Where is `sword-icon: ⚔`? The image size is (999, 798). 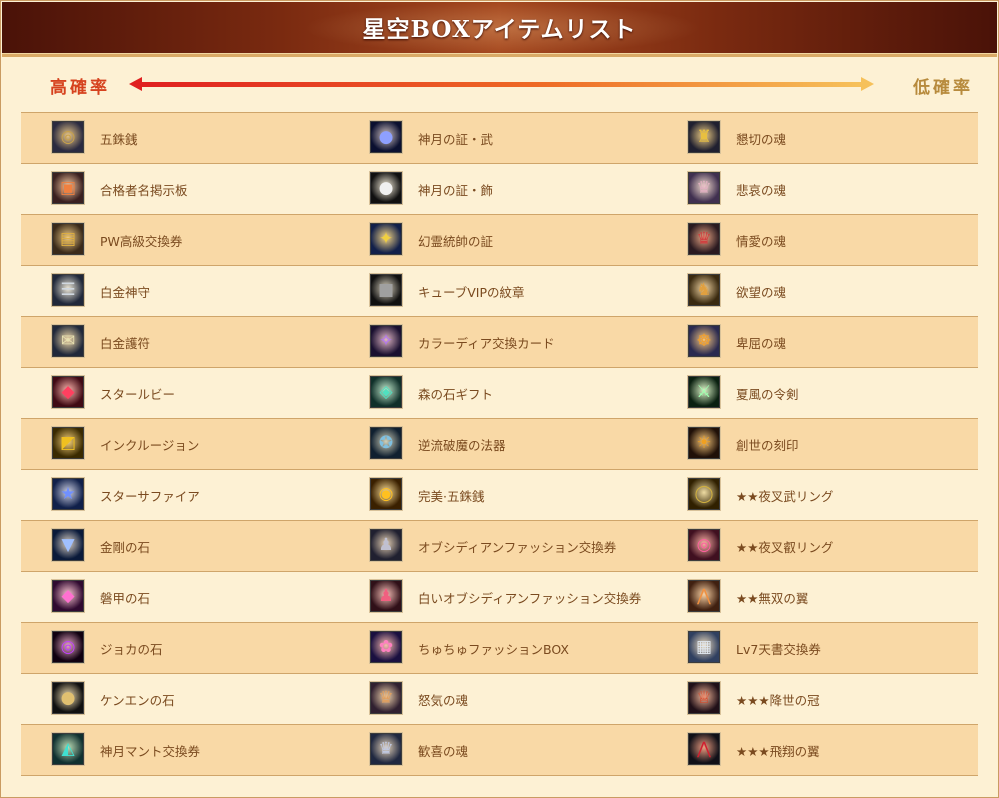 sword-icon: ⚔ is located at coordinates (704, 392).